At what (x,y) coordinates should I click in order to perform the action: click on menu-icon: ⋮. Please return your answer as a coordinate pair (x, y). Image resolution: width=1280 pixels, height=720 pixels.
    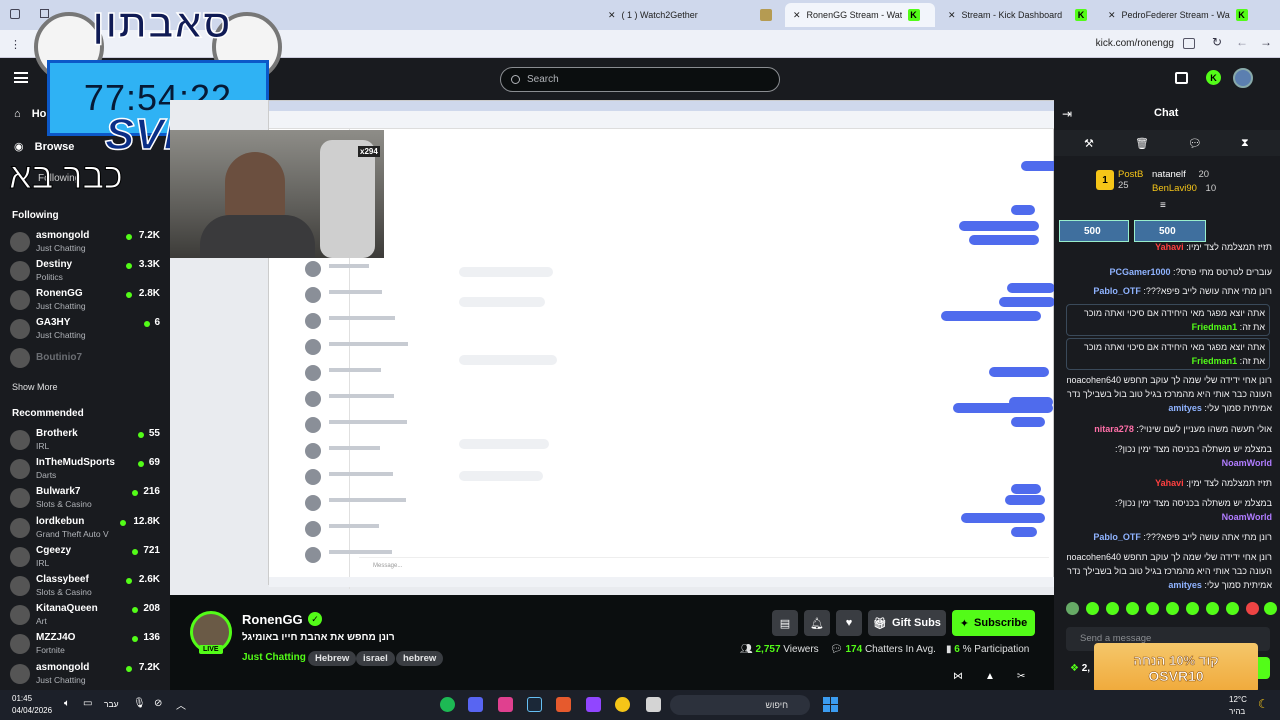
    Looking at the image, I should click on (15, 44).